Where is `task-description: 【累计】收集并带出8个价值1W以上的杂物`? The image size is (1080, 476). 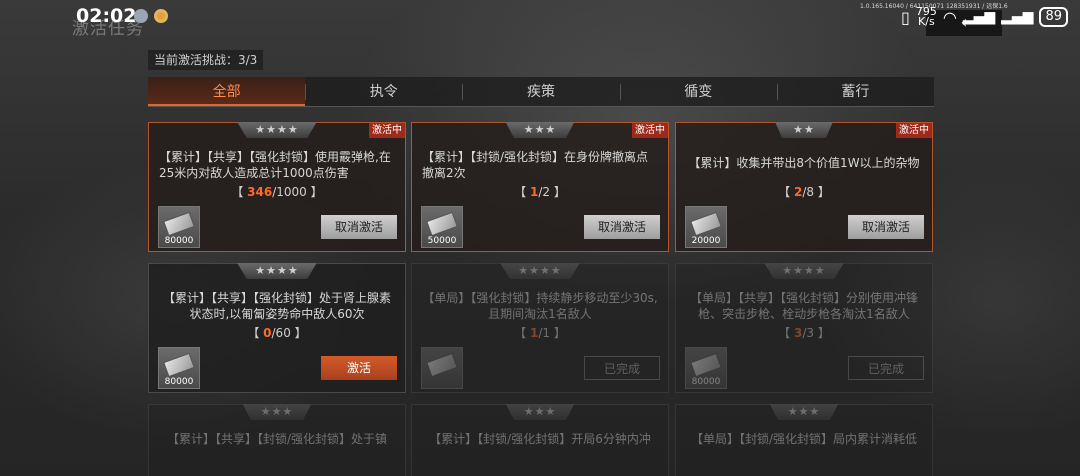 task-description: 【累计】收集并带出8个价值1W以上的杂物 is located at coordinates (804, 163).